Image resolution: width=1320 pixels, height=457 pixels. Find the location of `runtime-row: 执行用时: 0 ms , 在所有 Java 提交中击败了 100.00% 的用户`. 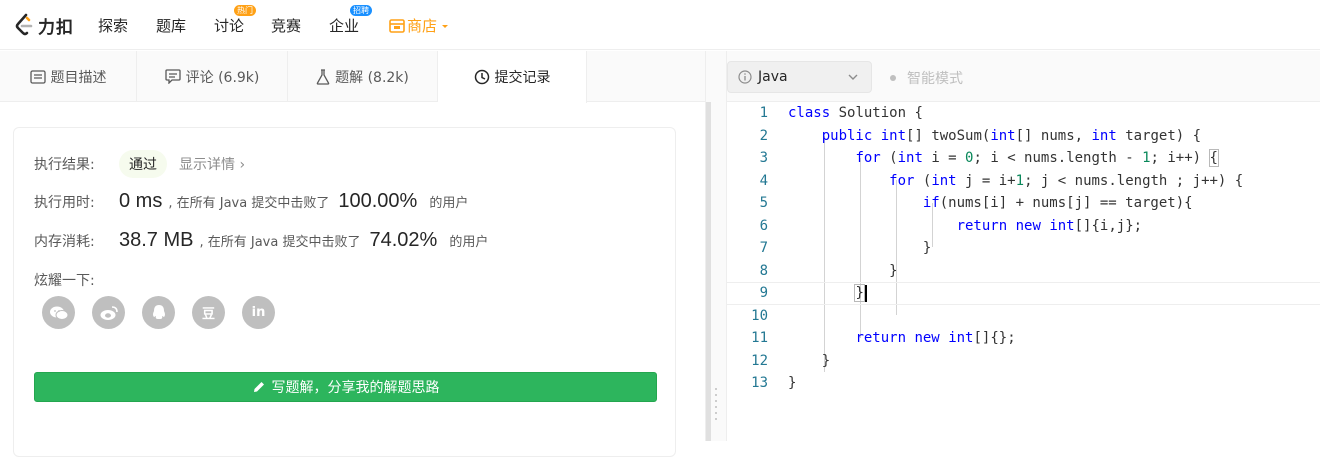

runtime-row: 执行用时: 0 ms , 在所有 Java 提交中击败了 100.00% 的用户 is located at coordinates (251, 201).